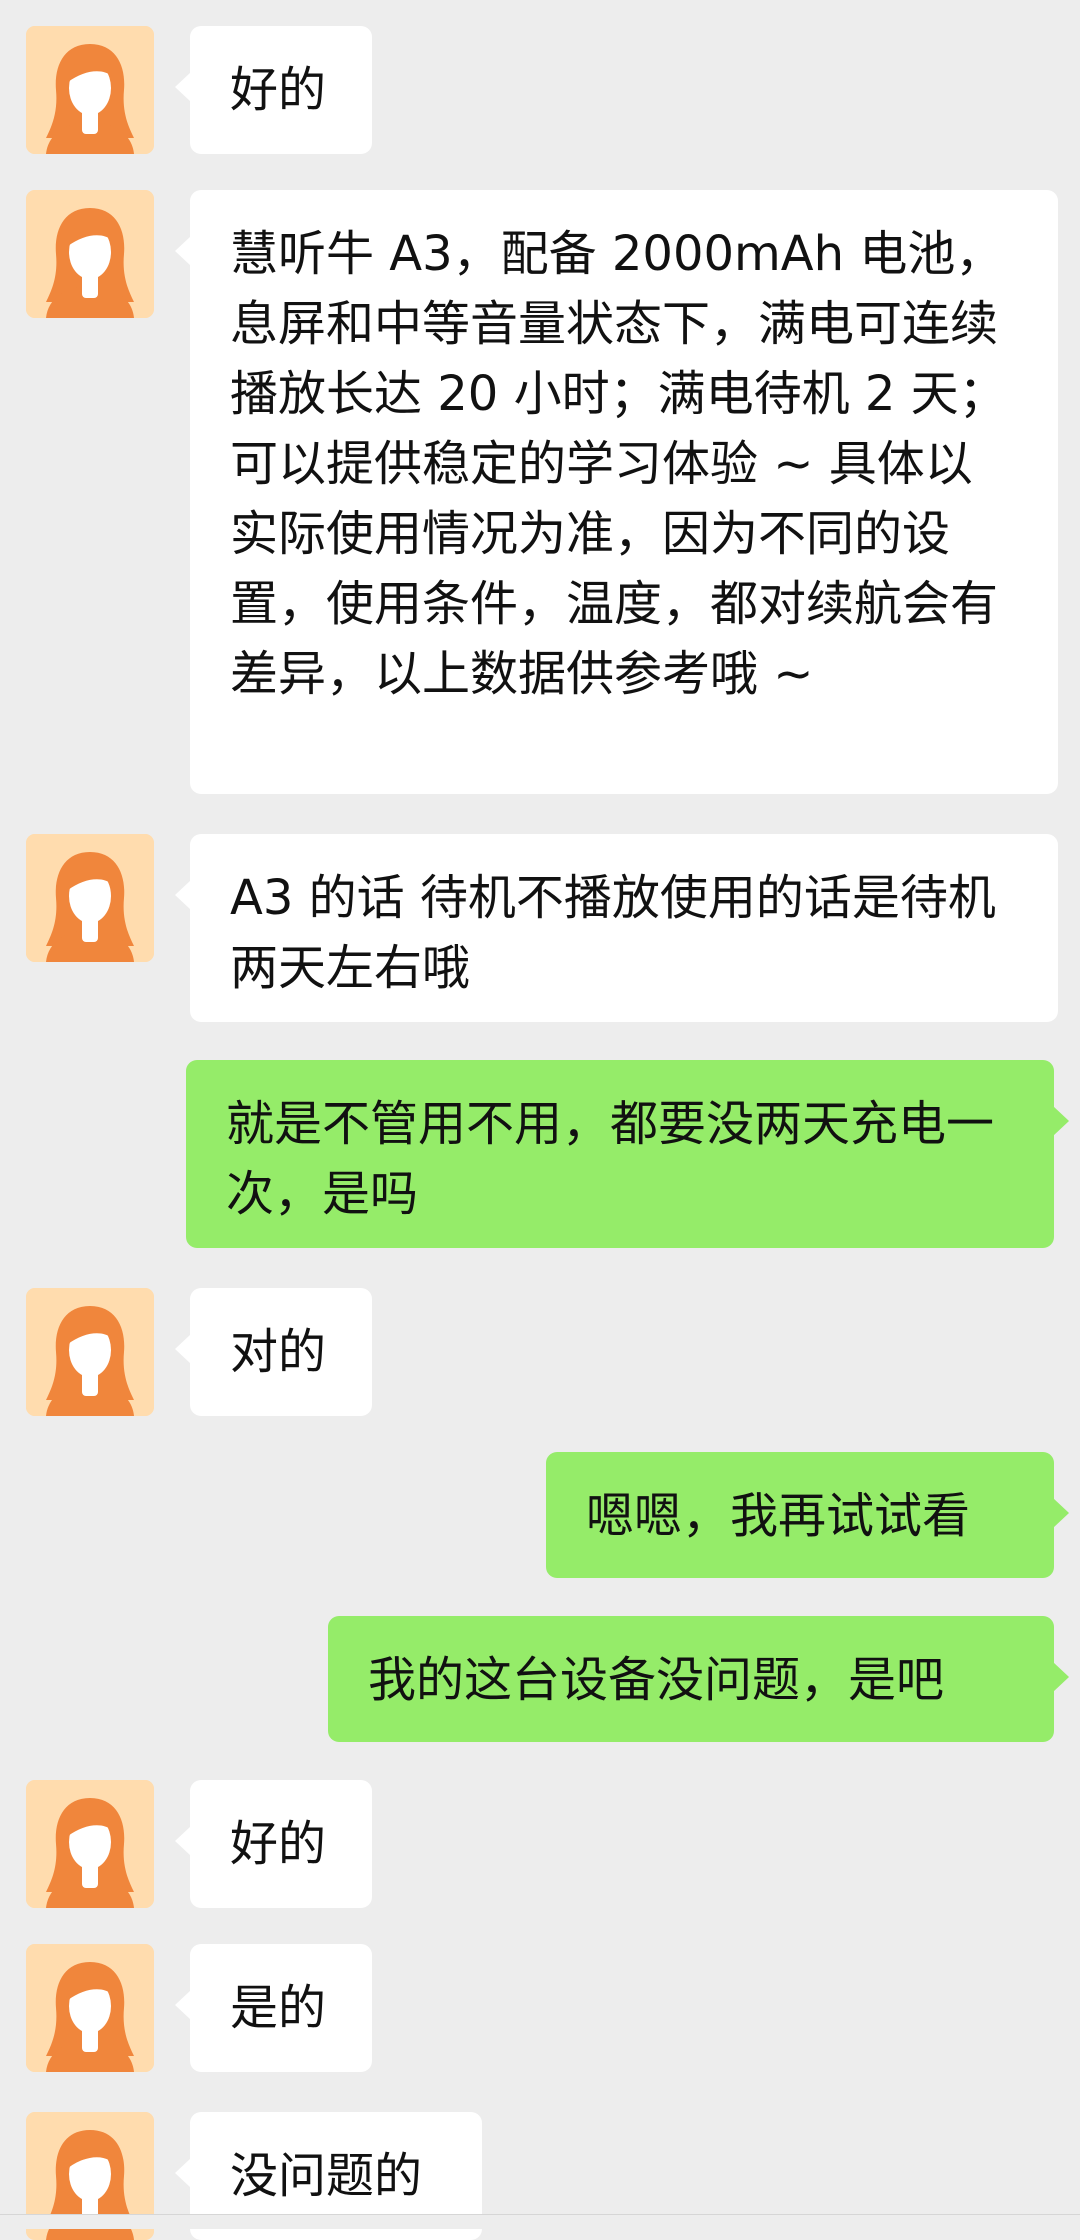 The image size is (1080, 2240). Describe the element at coordinates (698, 1679) in the screenshot. I see `message-bubble: 我的这台设备没问题，是吧` at that location.